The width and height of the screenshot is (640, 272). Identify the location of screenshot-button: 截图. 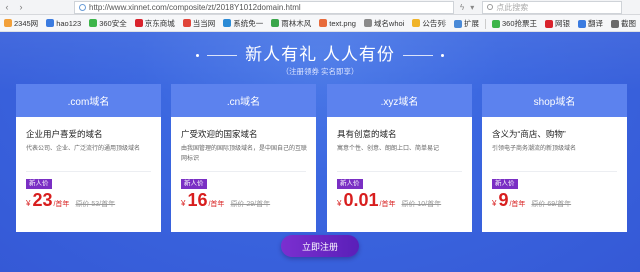
(623, 23).